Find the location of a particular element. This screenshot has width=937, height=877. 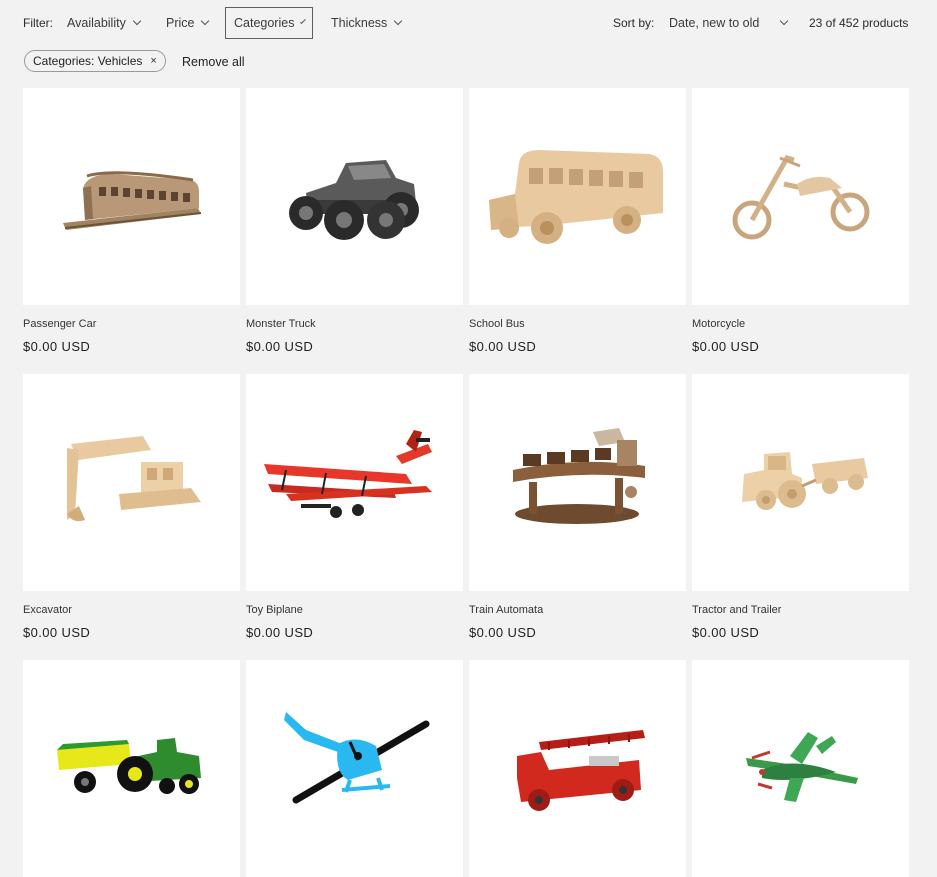

tractor-trailer-icon is located at coordinates (805, 481).